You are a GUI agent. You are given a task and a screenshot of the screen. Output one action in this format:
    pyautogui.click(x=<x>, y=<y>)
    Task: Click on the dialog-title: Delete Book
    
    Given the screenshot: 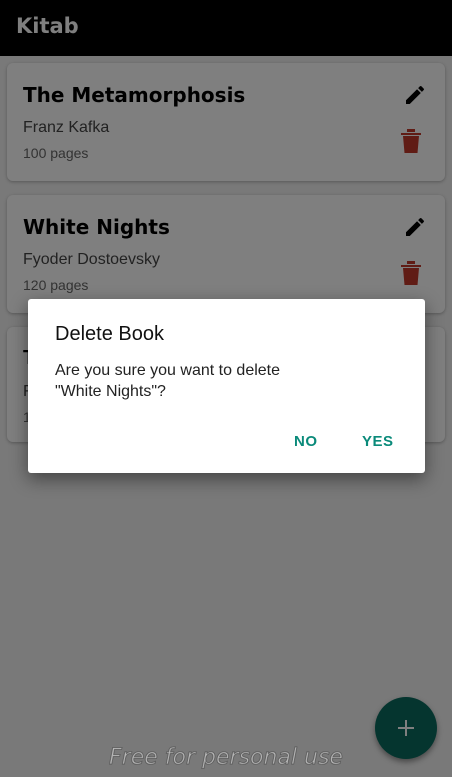 What is the action you would take?
    pyautogui.click(x=109, y=334)
    